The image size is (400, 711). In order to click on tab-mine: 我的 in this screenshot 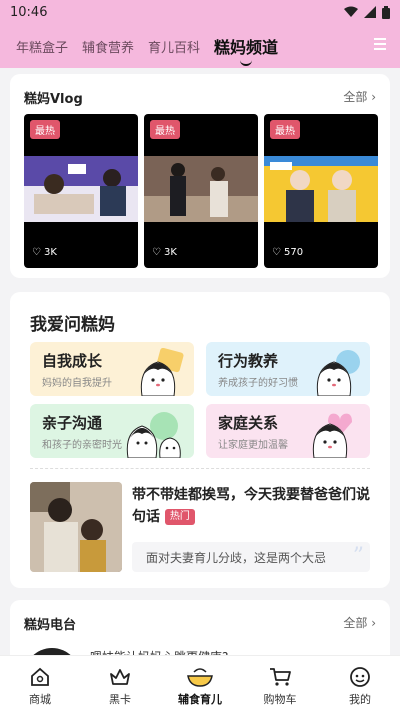, I will do `click(360, 683)`.